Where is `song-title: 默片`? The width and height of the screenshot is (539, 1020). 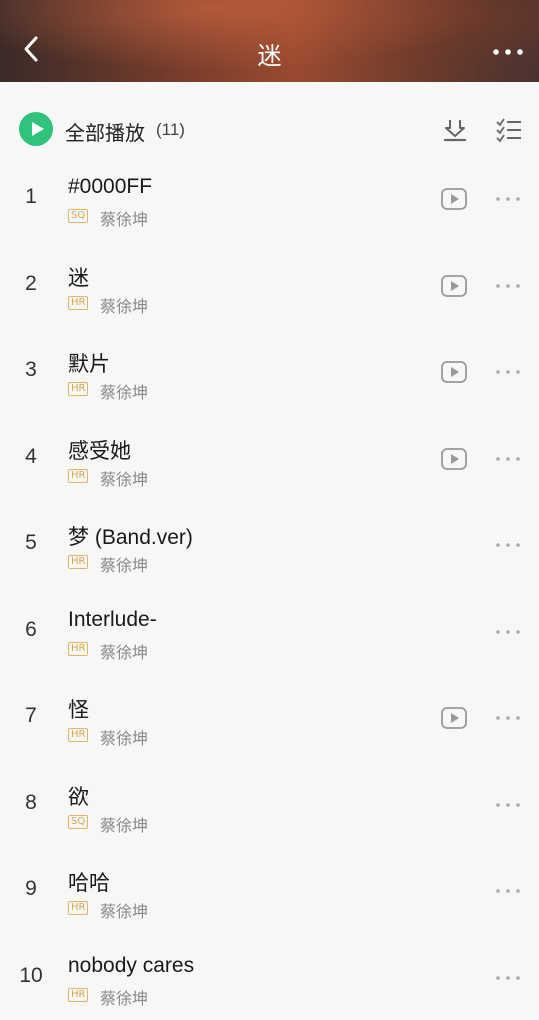 song-title: 默片 is located at coordinates (89, 363).